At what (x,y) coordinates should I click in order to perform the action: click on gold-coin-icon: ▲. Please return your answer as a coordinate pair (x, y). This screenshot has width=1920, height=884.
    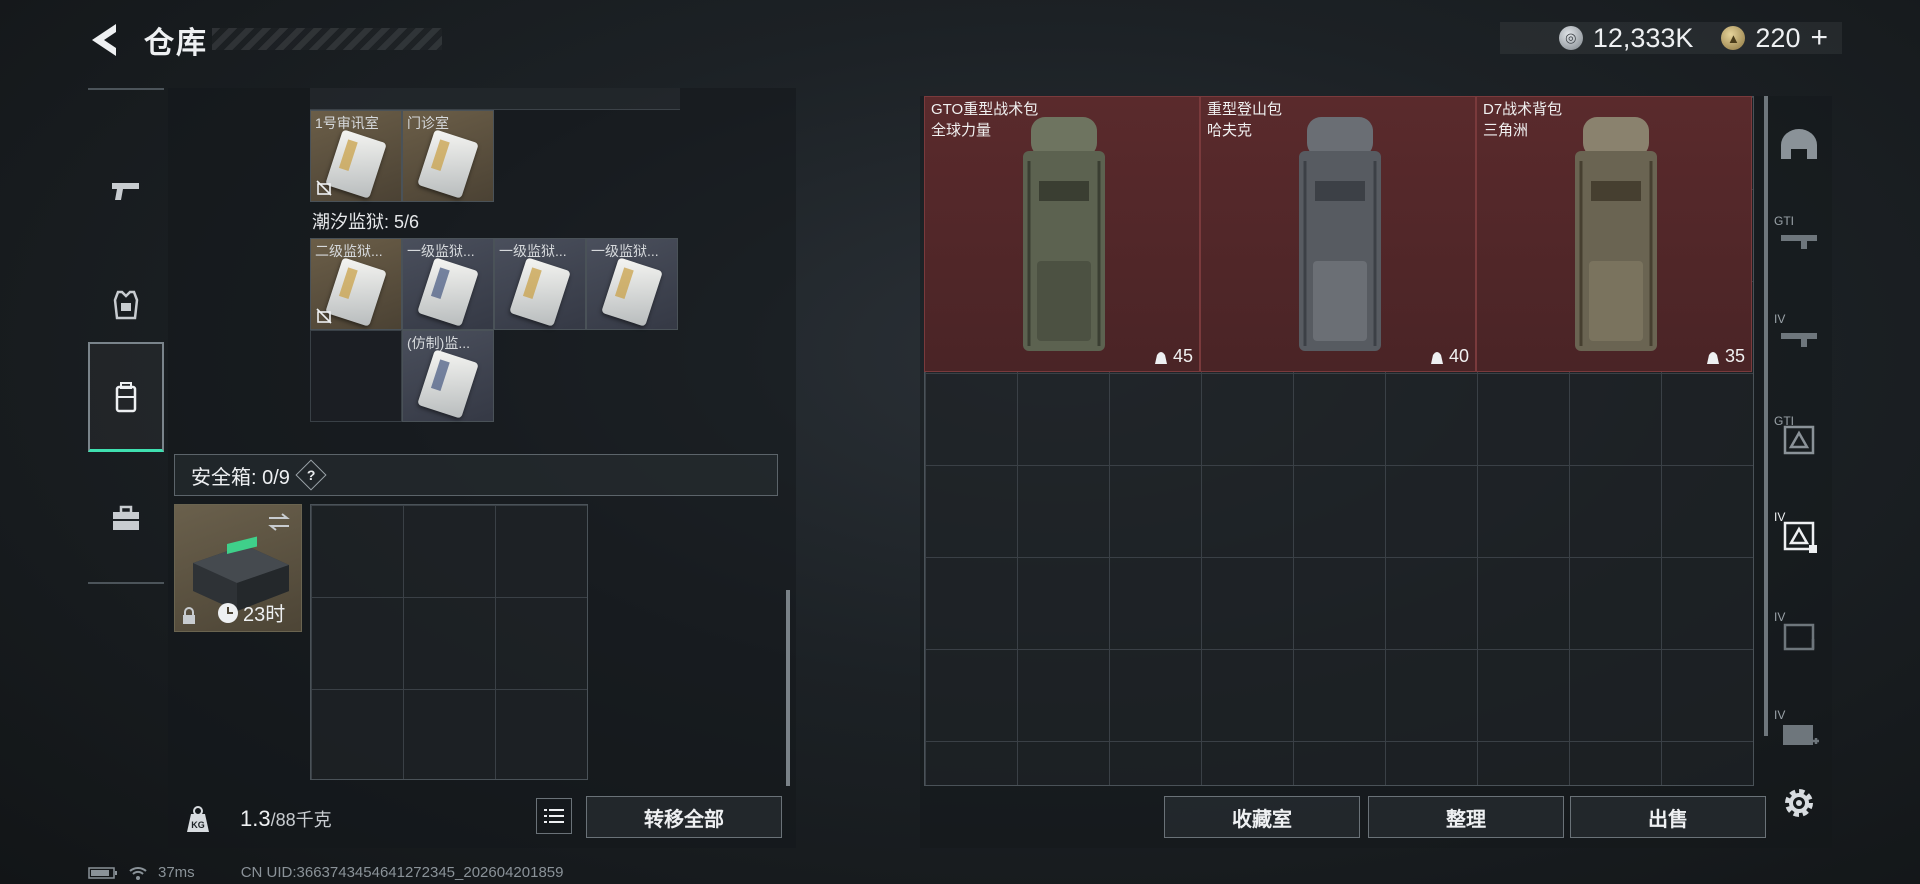
    Looking at the image, I should click on (1733, 38).